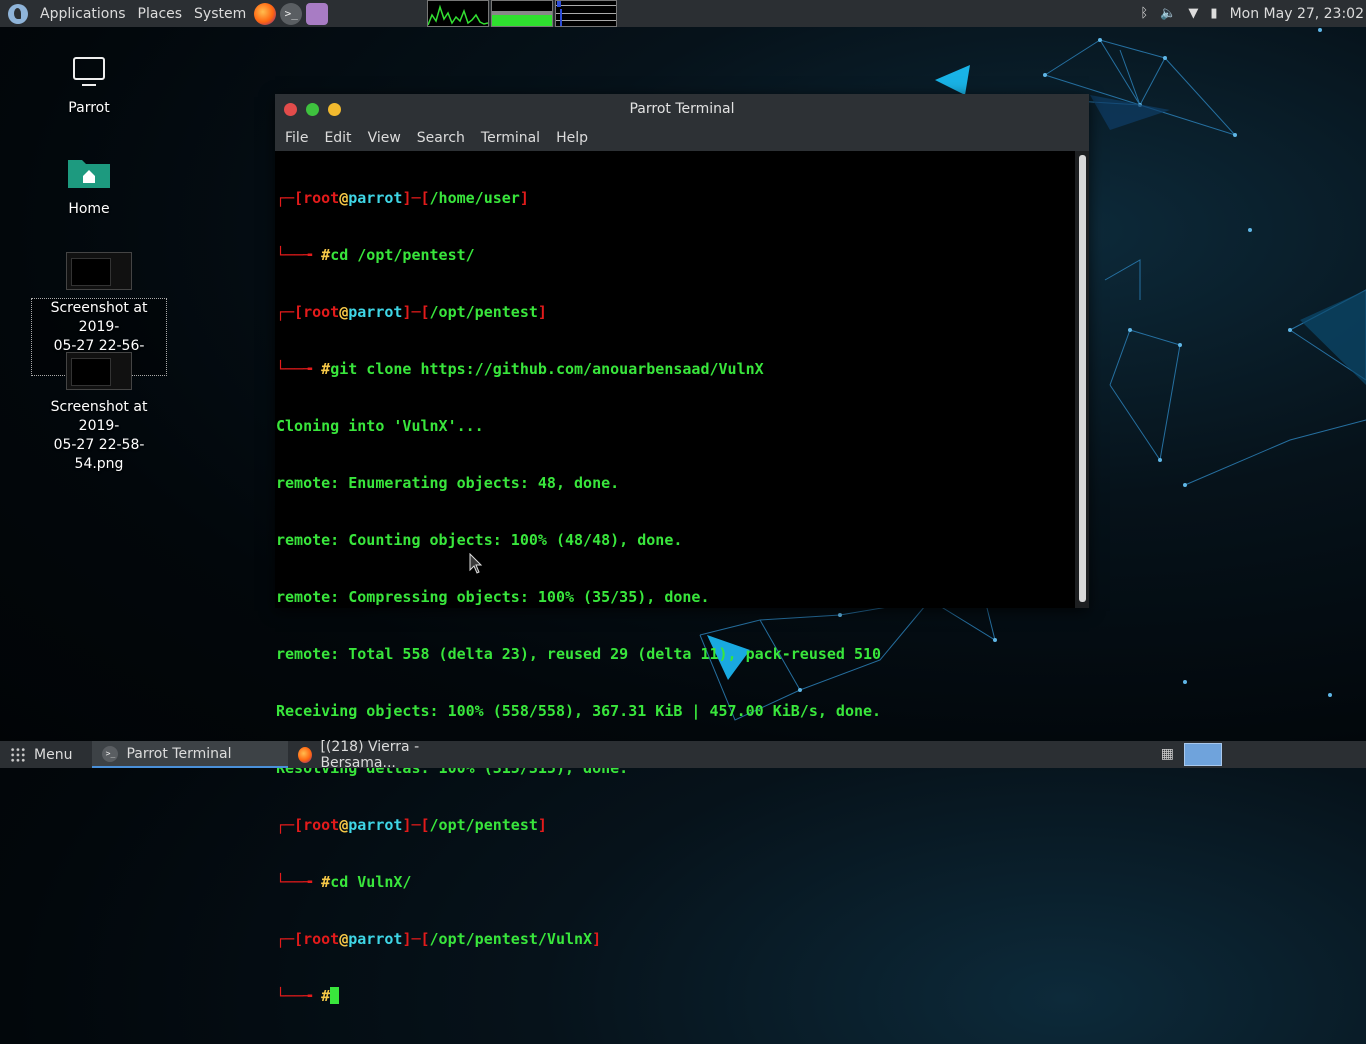 This screenshot has height=1044, width=1366. Describe the element at coordinates (371, 882) in the screenshot. I see `command-text: cd VulnX/` at that location.